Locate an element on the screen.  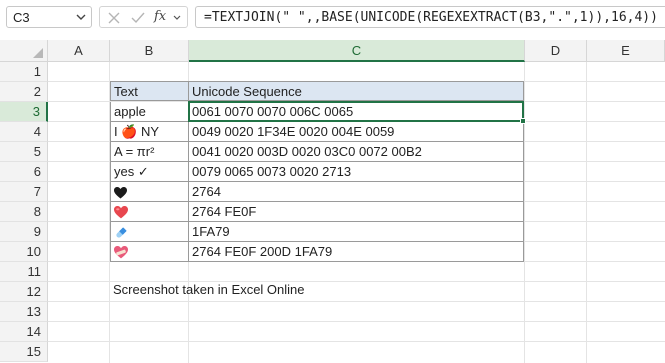
mending-heart-icon is located at coordinates (121, 252).